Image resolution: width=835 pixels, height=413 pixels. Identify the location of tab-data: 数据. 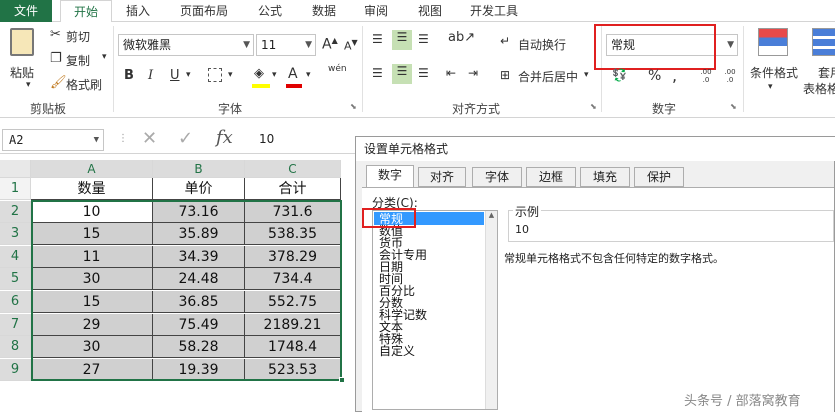
(324, 11).